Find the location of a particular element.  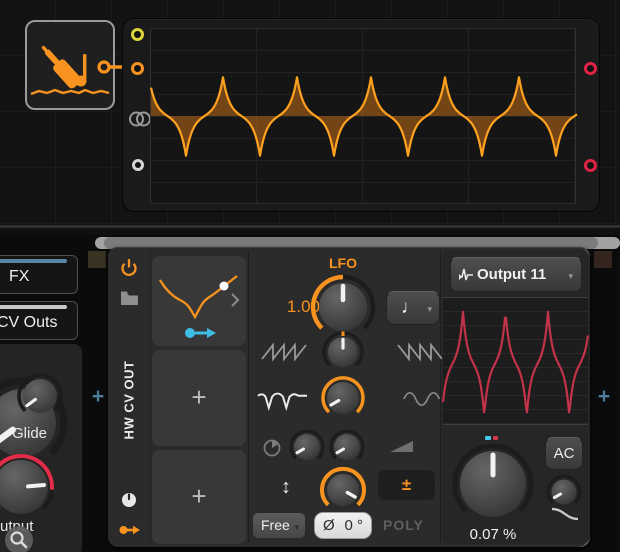

left-device-panel: t Glide utput is located at coordinates (41, 448).